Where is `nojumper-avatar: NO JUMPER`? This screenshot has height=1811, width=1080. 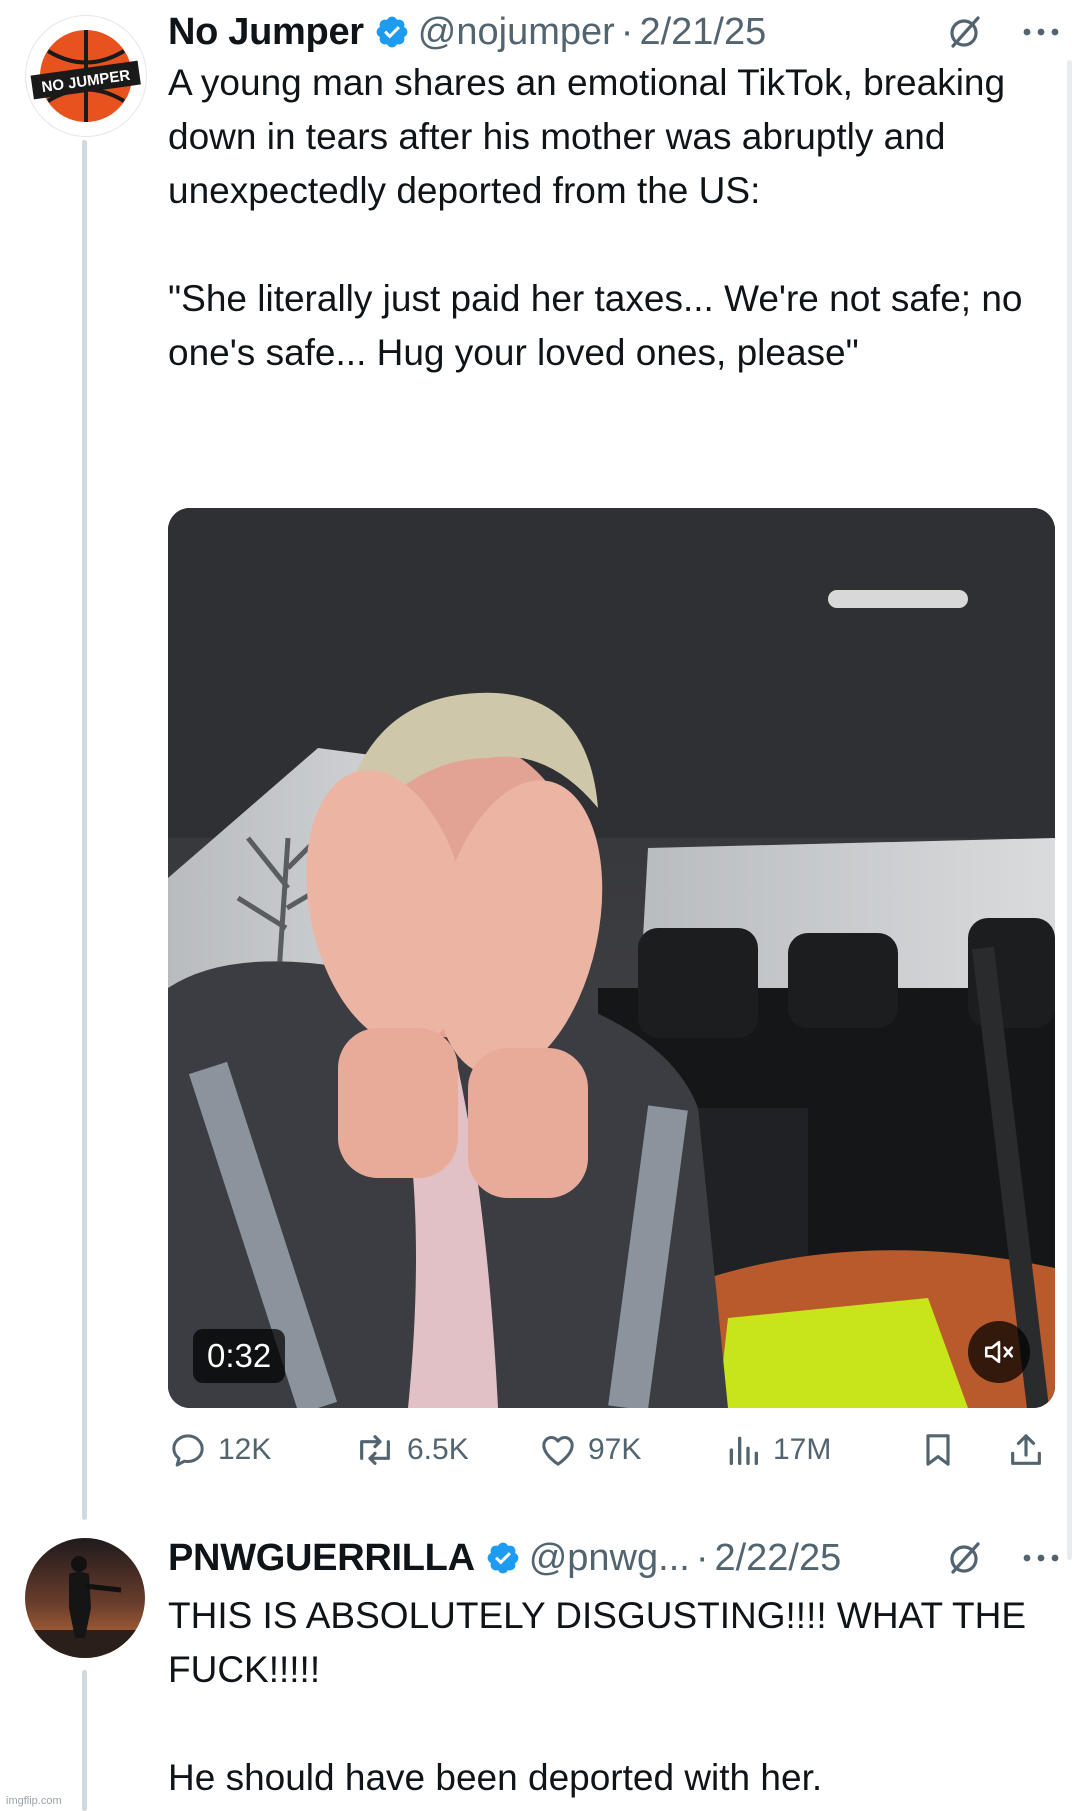 nojumper-avatar: NO JUMPER is located at coordinates (86, 76).